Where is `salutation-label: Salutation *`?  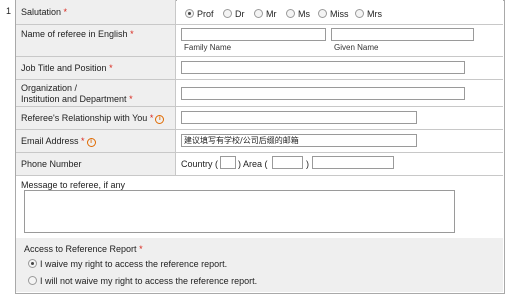
salutation-label: Salutation * is located at coordinates (44, 12).